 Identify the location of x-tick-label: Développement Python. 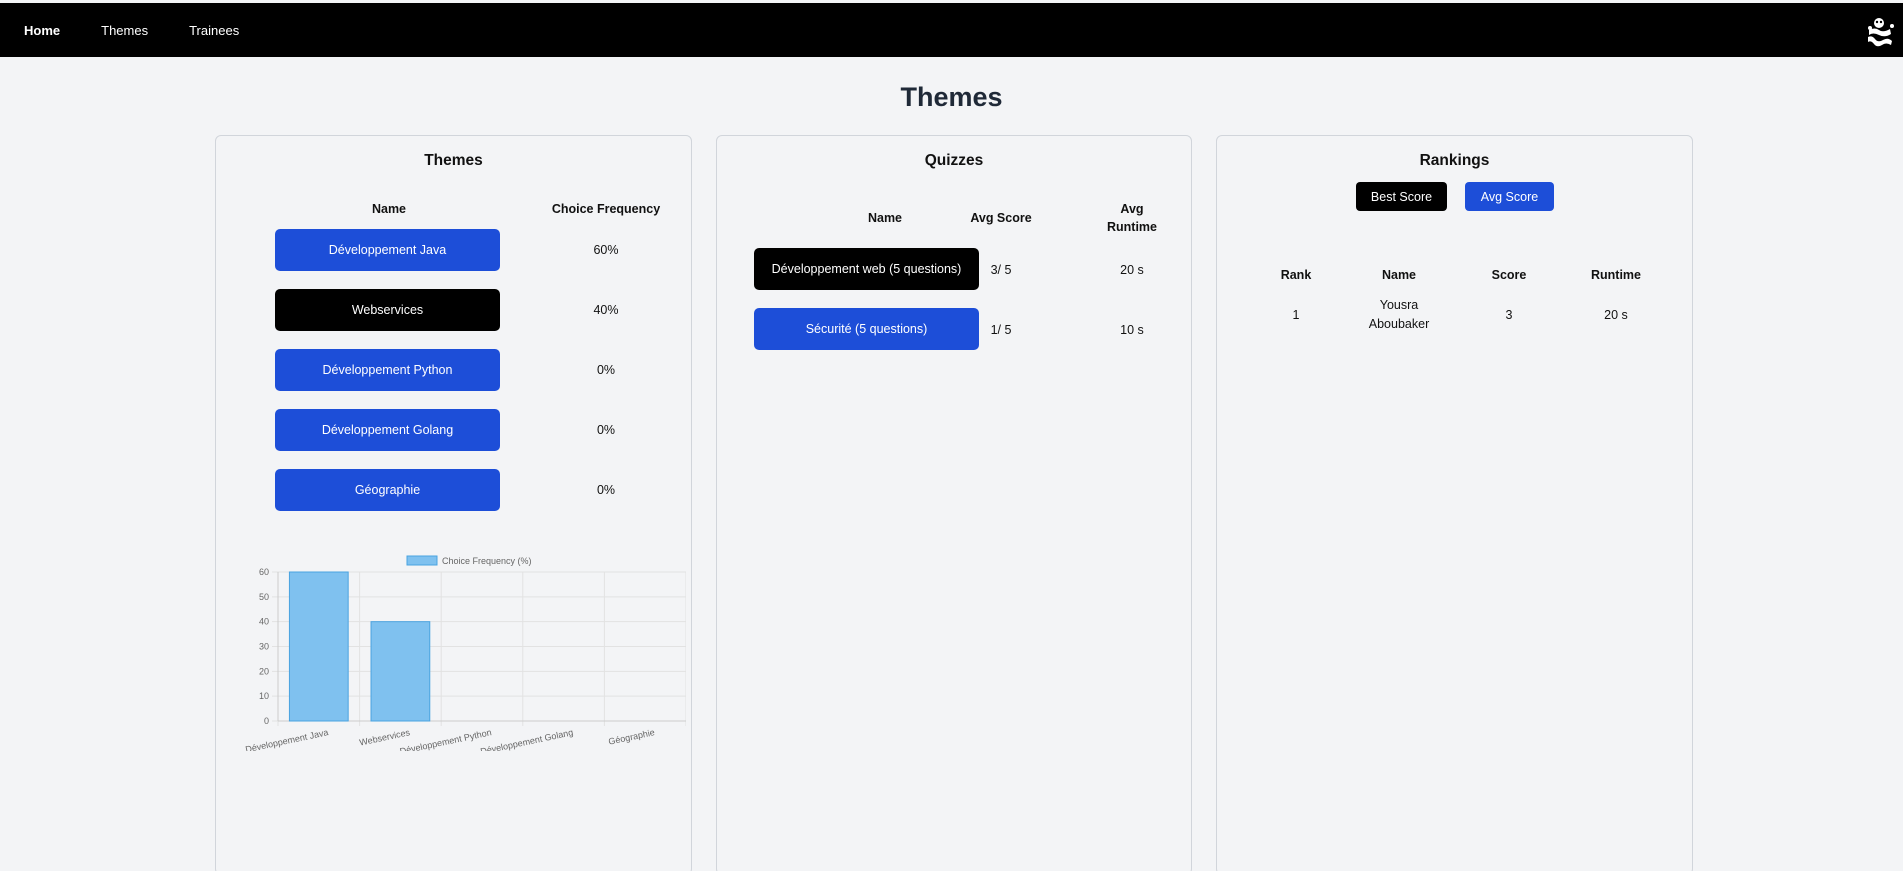
(446, 739).